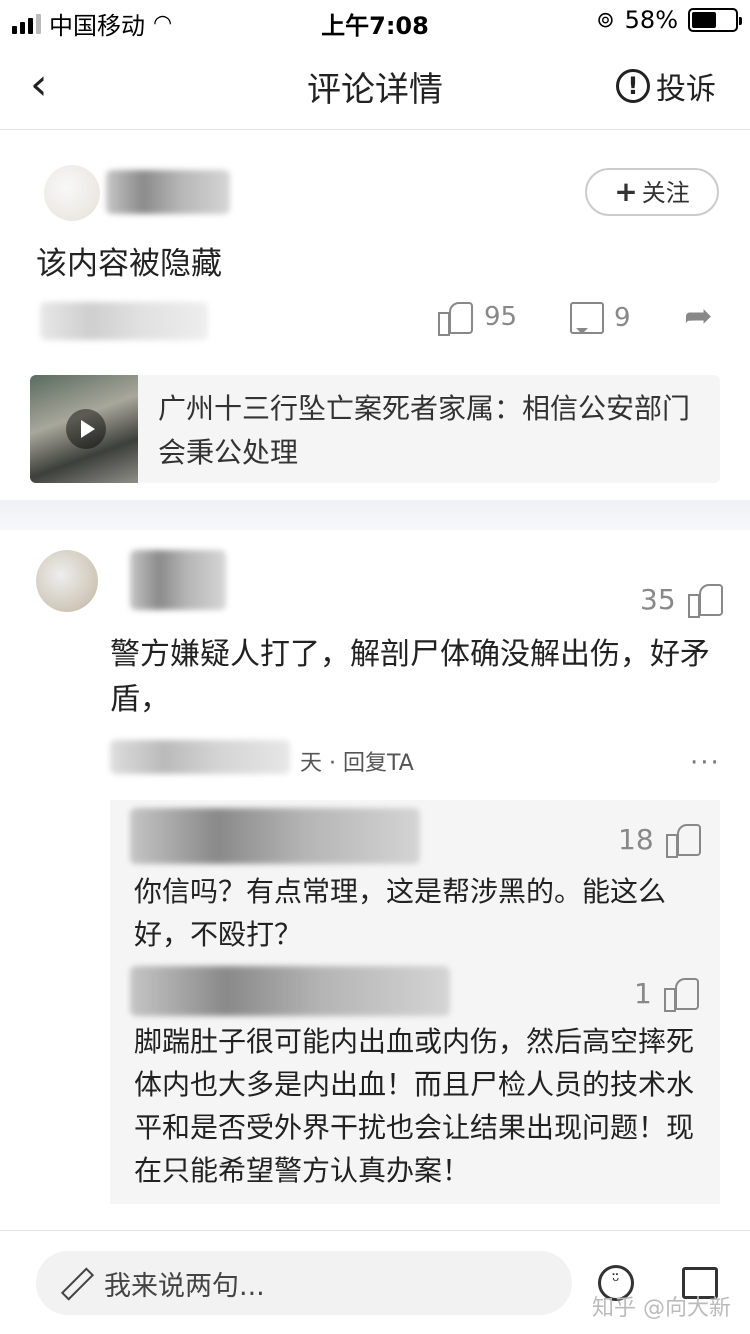  Describe the element at coordinates (168, 192) in the screenshot. I see `post-author-name` at that location.